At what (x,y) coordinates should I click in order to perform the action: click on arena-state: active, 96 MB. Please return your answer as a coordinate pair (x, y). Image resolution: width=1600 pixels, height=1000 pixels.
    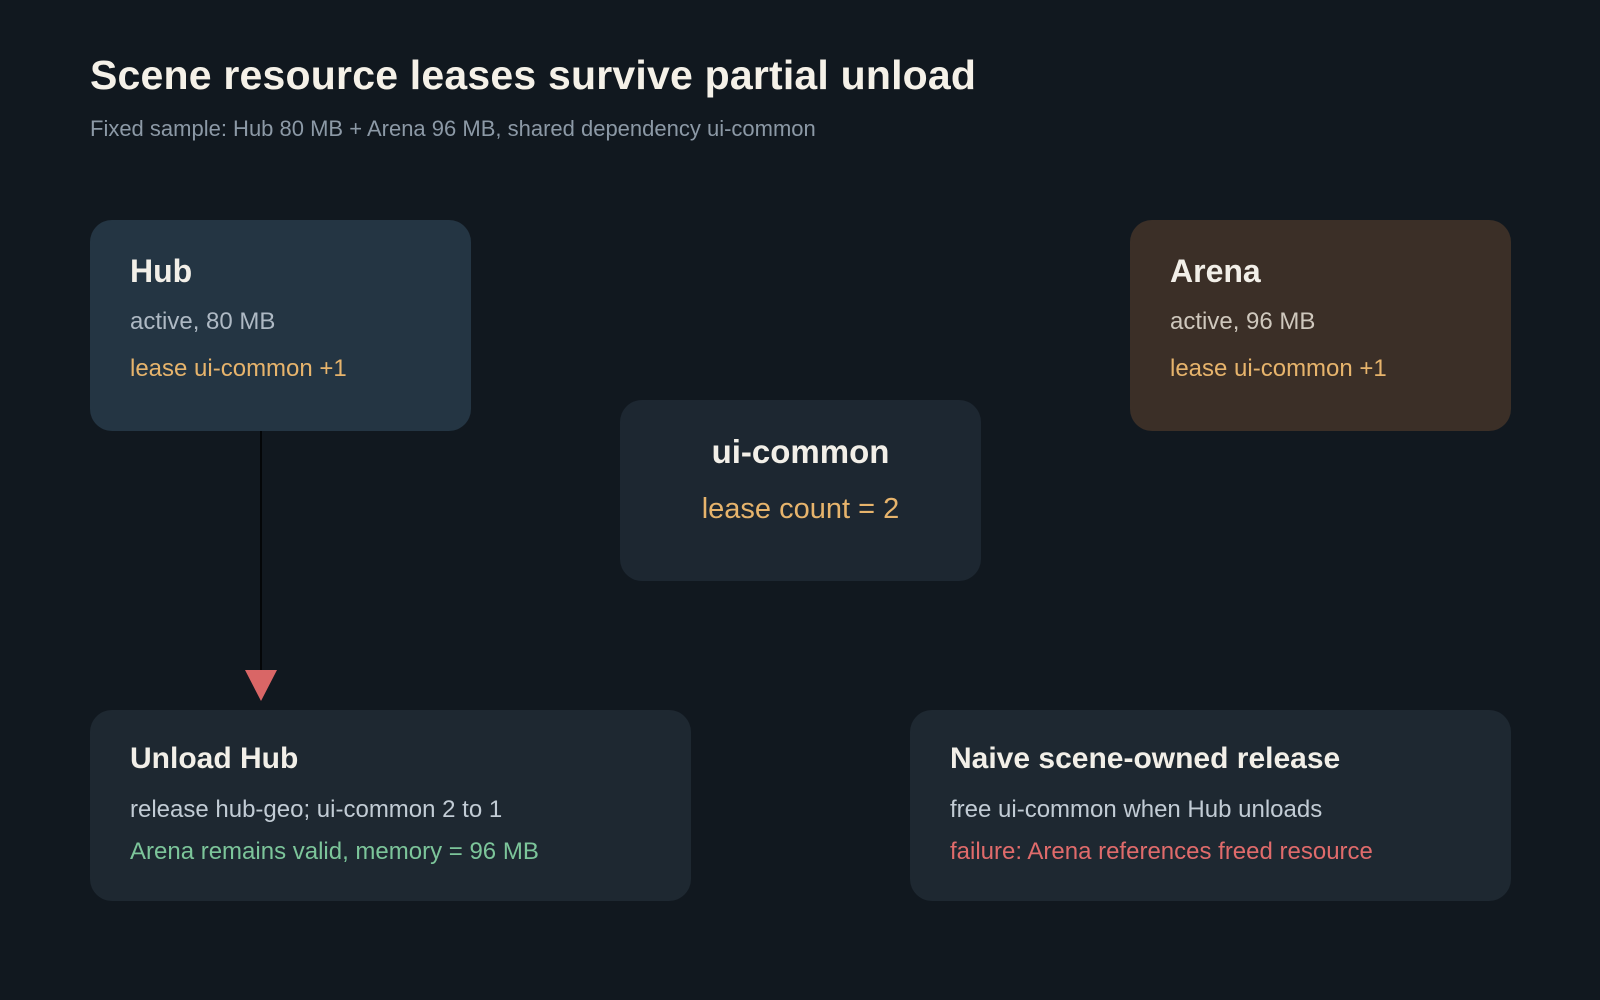
    Looking at the image, I should click on (1243, 322).